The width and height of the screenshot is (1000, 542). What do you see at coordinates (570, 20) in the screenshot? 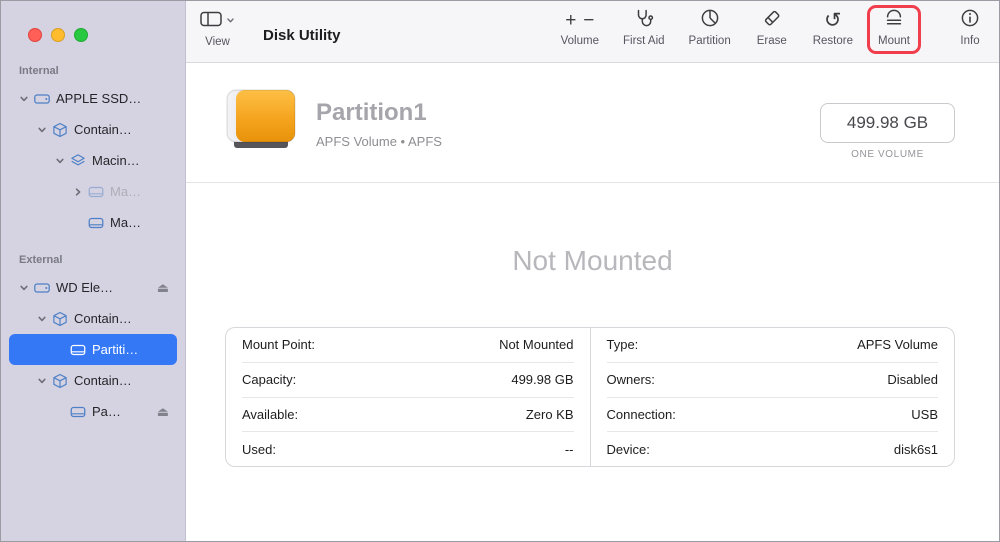
I see `add-volume-icon: +` at bounding box center [570, 20].